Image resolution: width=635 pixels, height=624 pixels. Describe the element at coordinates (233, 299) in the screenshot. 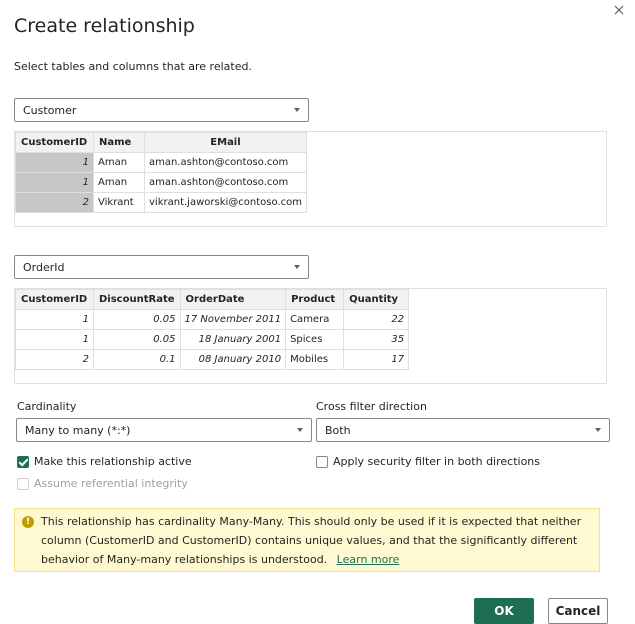

I see `table2-col-header: OrderDate` at that location.